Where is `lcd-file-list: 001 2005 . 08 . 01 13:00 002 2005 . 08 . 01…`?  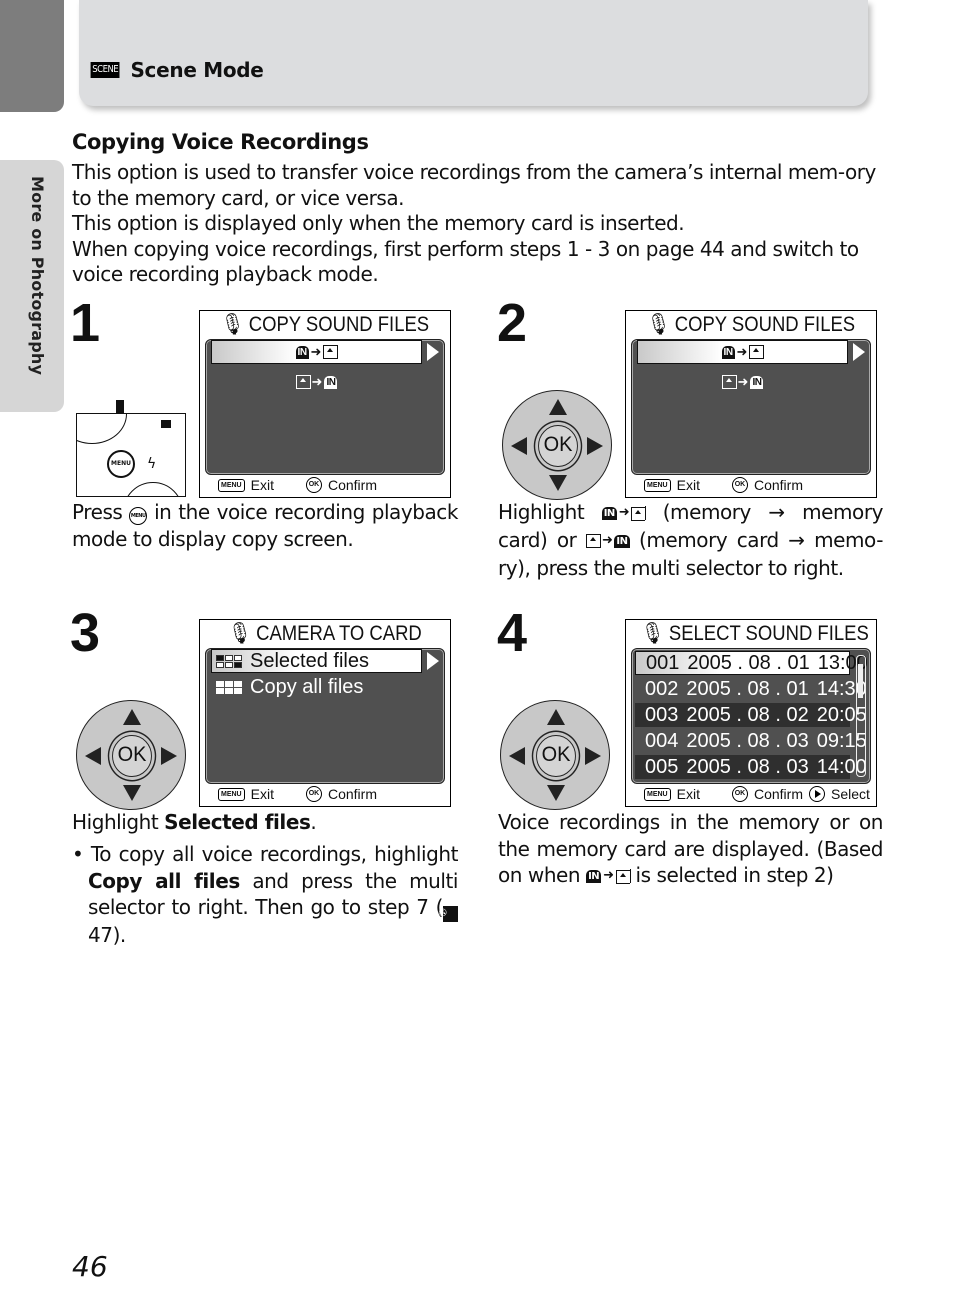 lcd-file-list: 001 2005 . 08 . 01 13:00 002 2005 . 08 . 01… is located at coordinates (751, 716).